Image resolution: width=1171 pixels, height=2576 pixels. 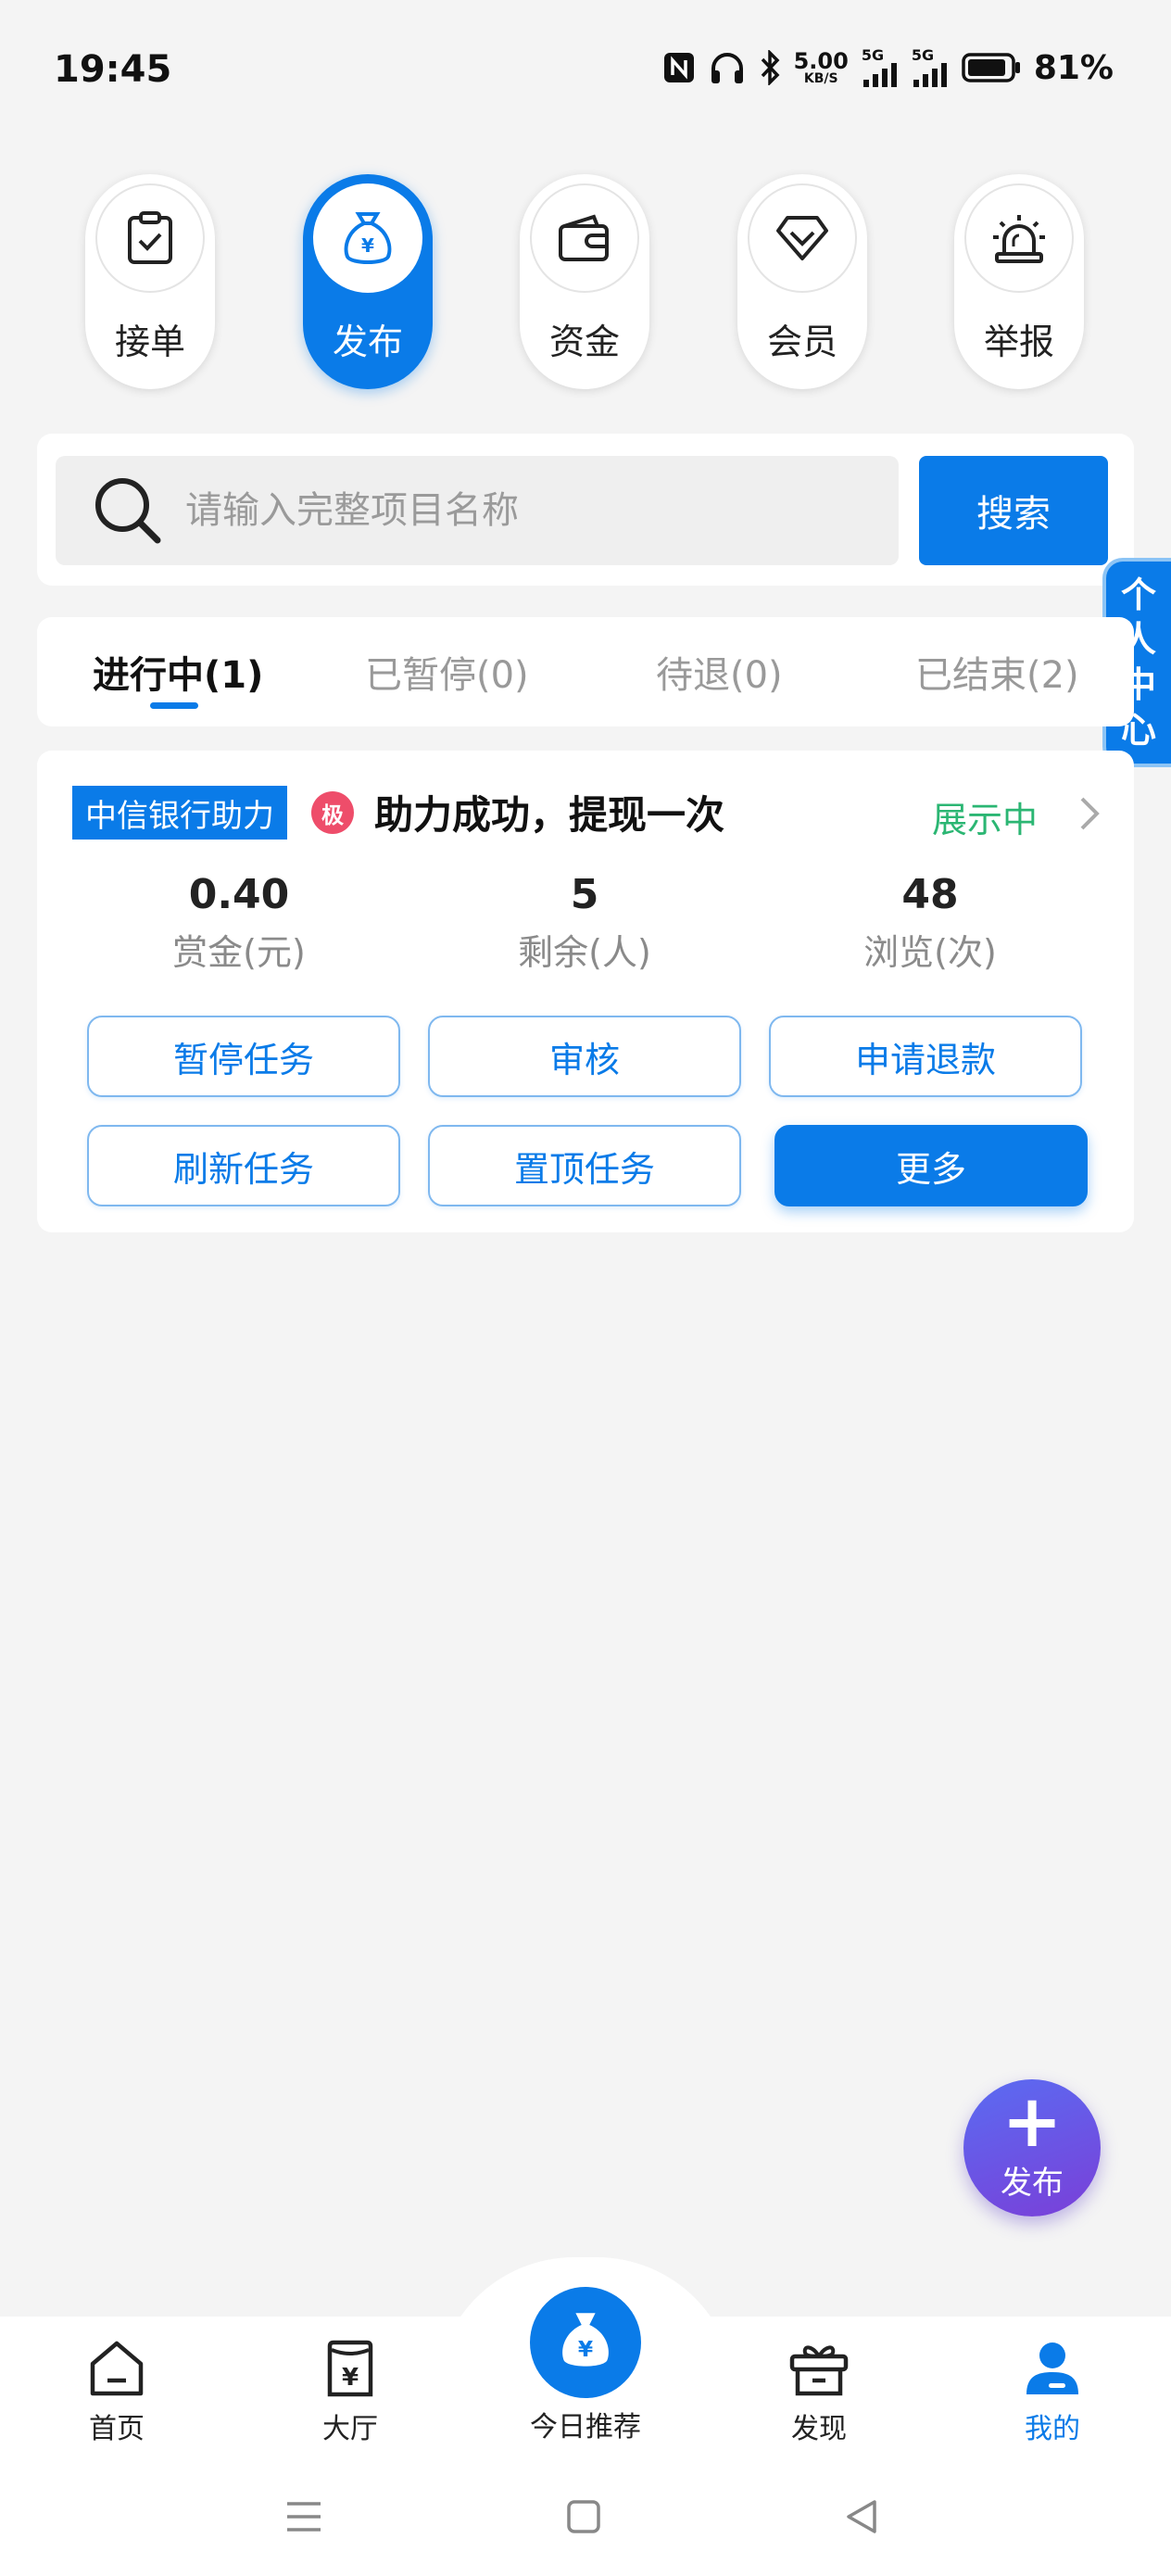 I want to click on nav-report: 举报, so click(x=1019, y=281).